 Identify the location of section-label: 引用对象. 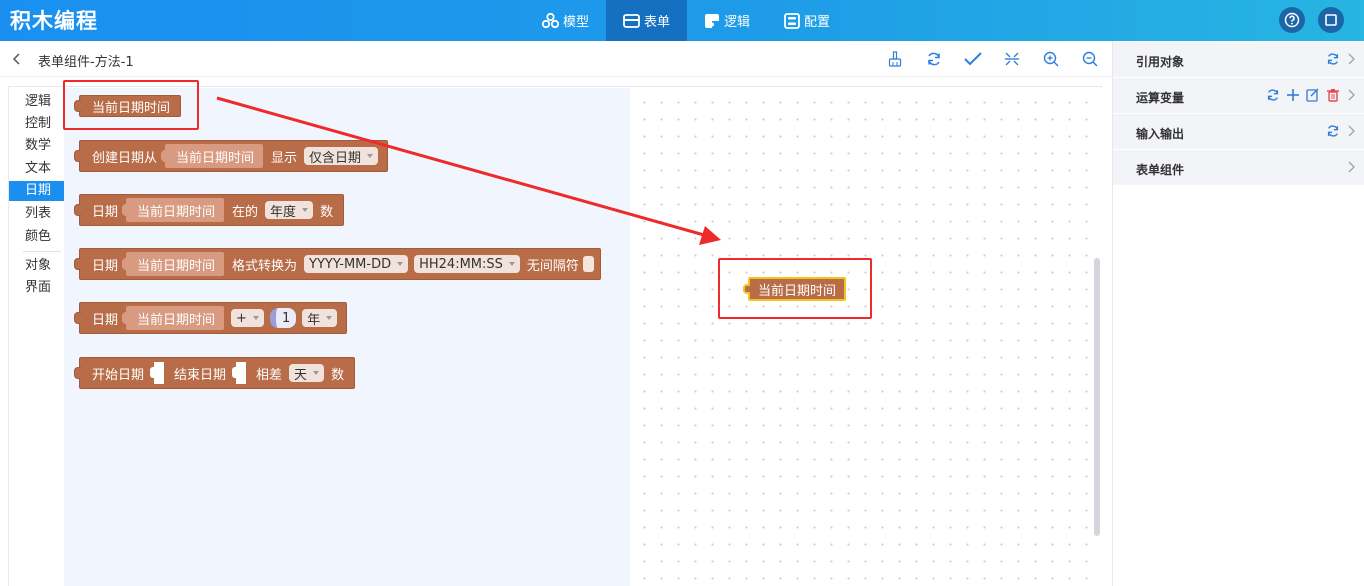
(1160, 62).